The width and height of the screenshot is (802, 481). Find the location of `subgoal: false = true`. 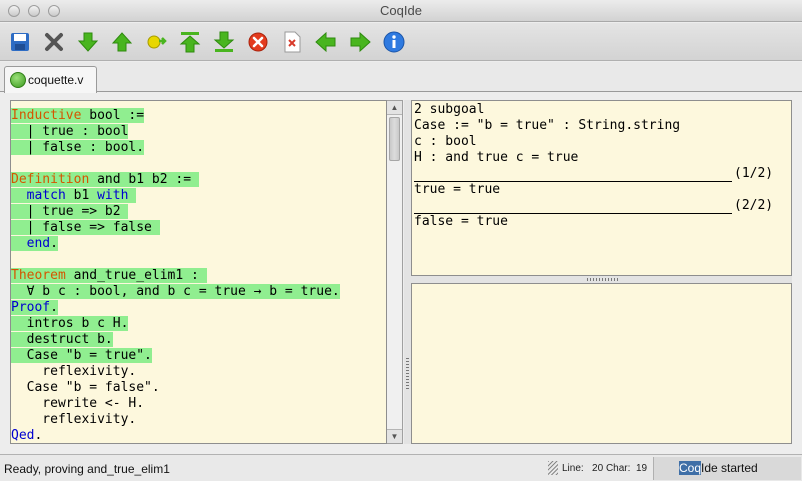

subgoal: false = true is located at coordinates (461, 221).